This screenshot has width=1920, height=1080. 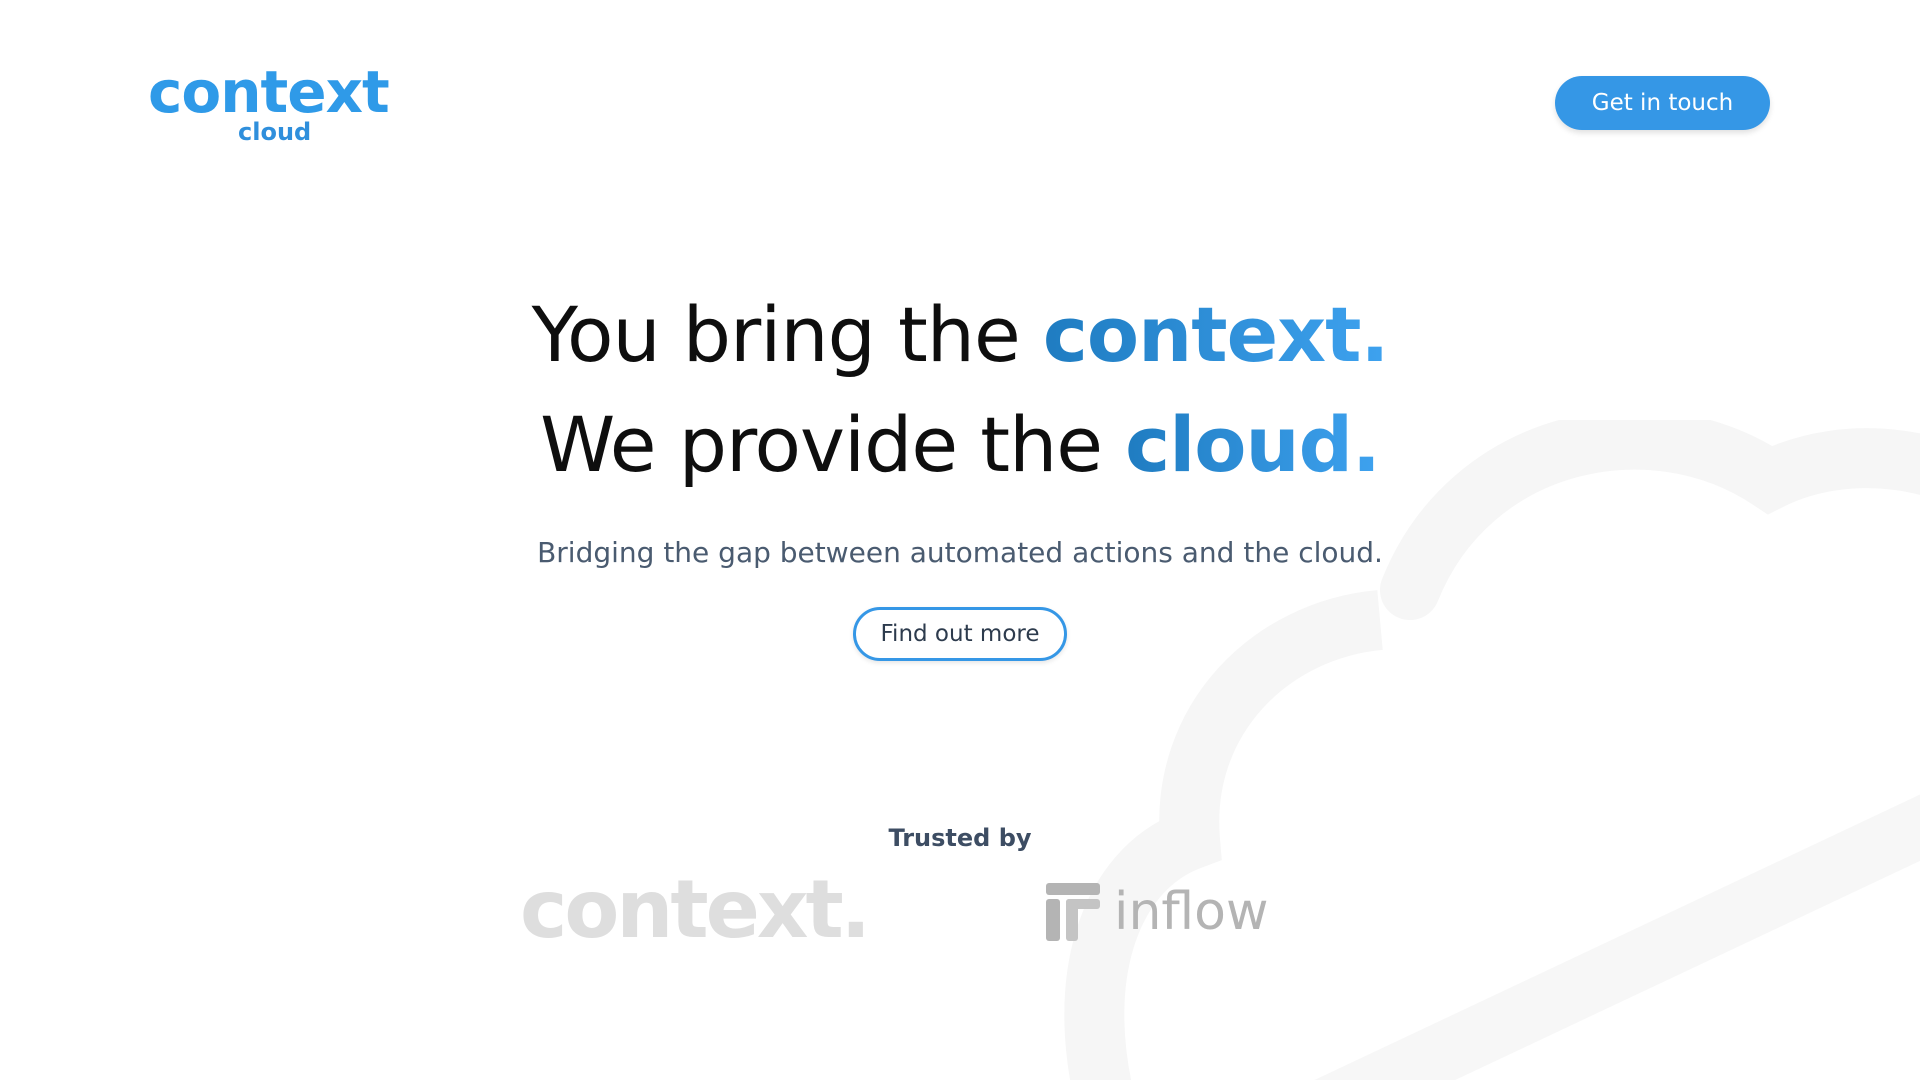 I want to click on headline-line2-prefix: We provide the, so click(x=833, y=444).